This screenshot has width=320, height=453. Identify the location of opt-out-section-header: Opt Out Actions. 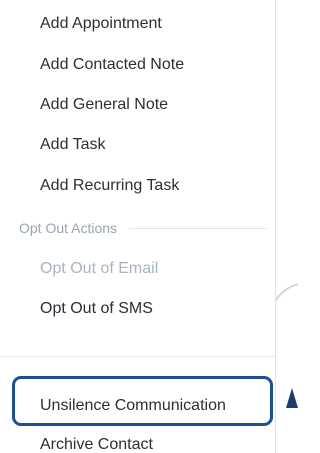
(143, 228).